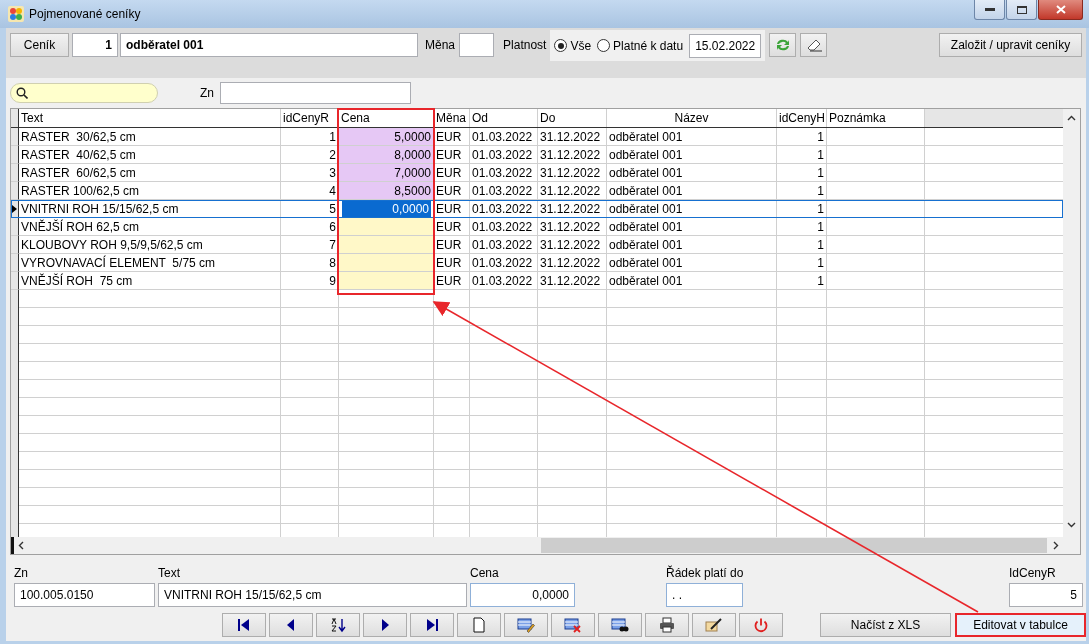 The height and width of the screenshot is (644, 1089). I want to click on column-header: Od, so click(504, 118).